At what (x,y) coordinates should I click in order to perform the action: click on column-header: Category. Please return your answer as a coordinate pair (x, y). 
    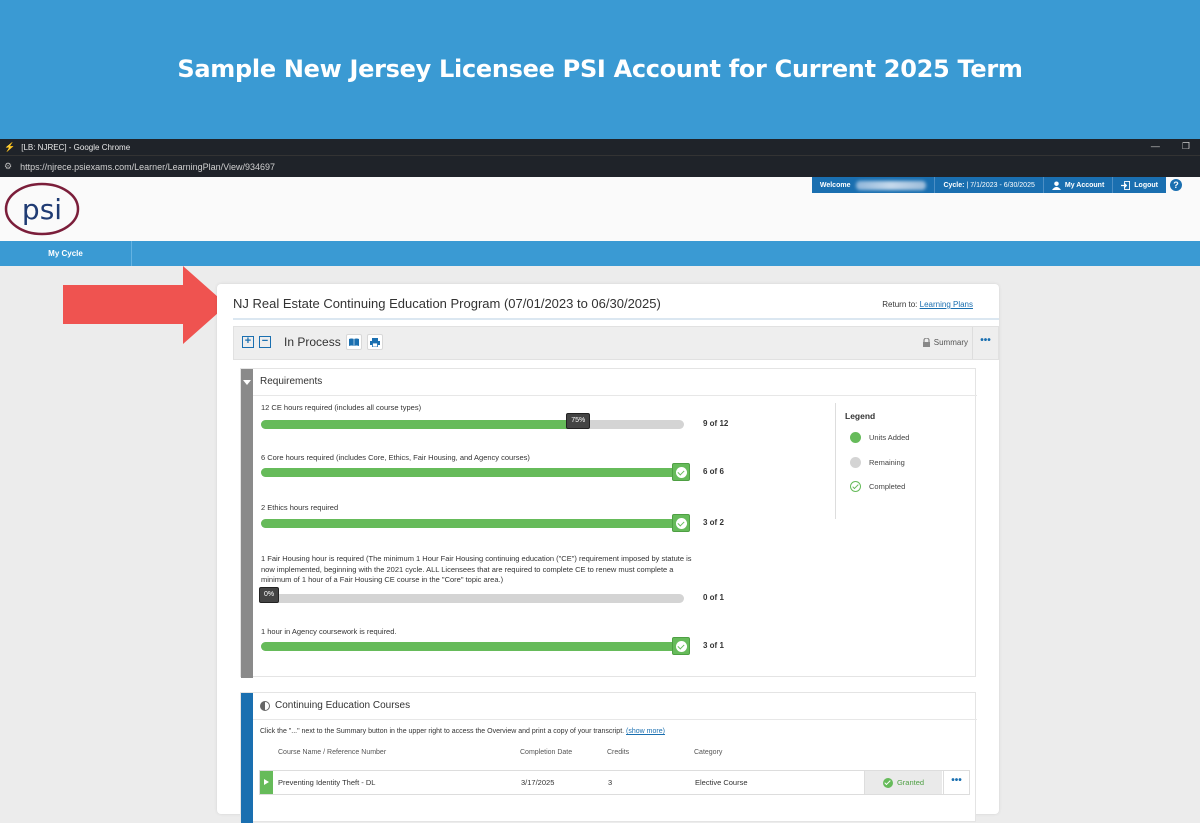
    Looking at the image, I should click on (708, 752).